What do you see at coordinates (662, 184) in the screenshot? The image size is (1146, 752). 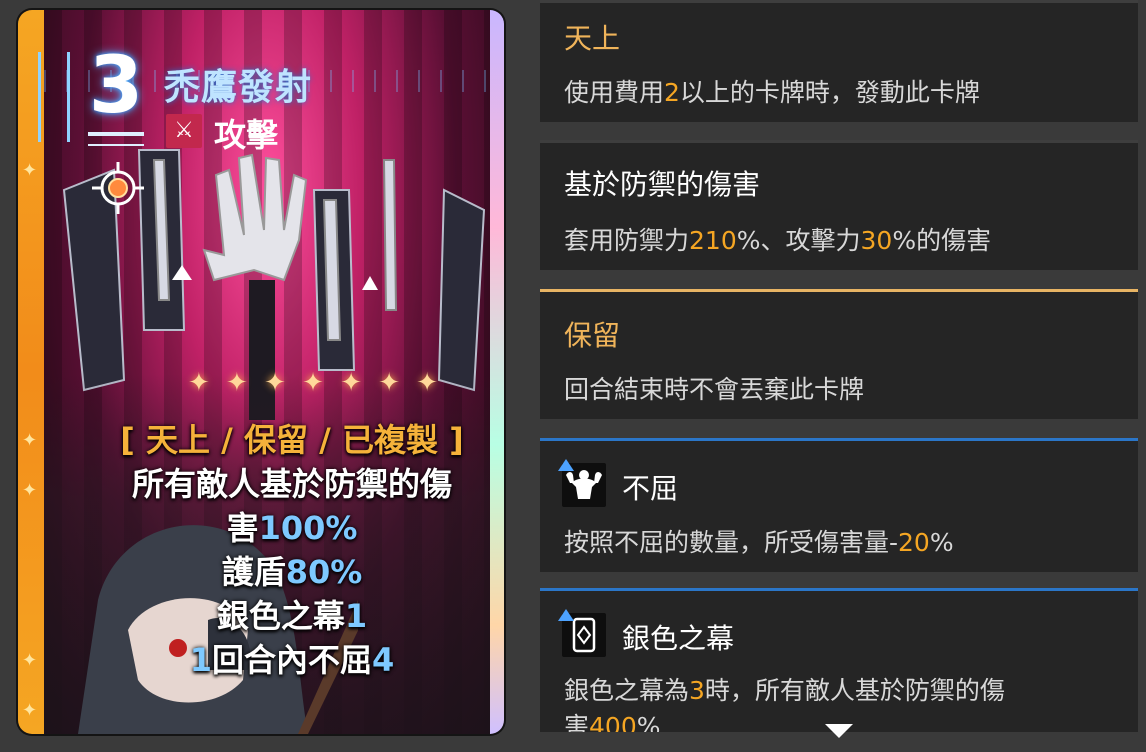 I see `entry-title: 基於防禦的傷害` at bounding box center [662, 184].